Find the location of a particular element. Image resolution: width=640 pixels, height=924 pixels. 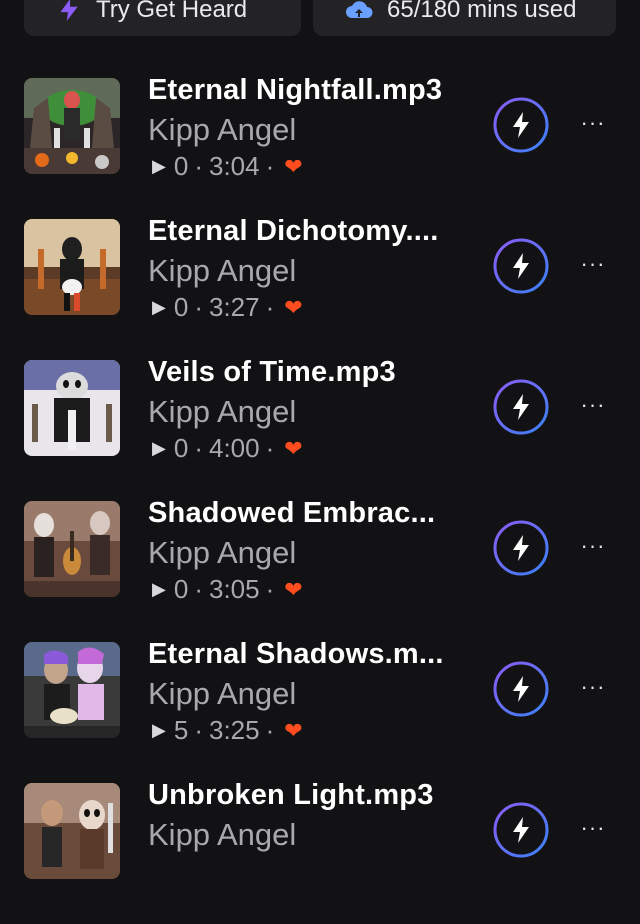

track-duration: 3:27 is located at coordinates (234, 307).